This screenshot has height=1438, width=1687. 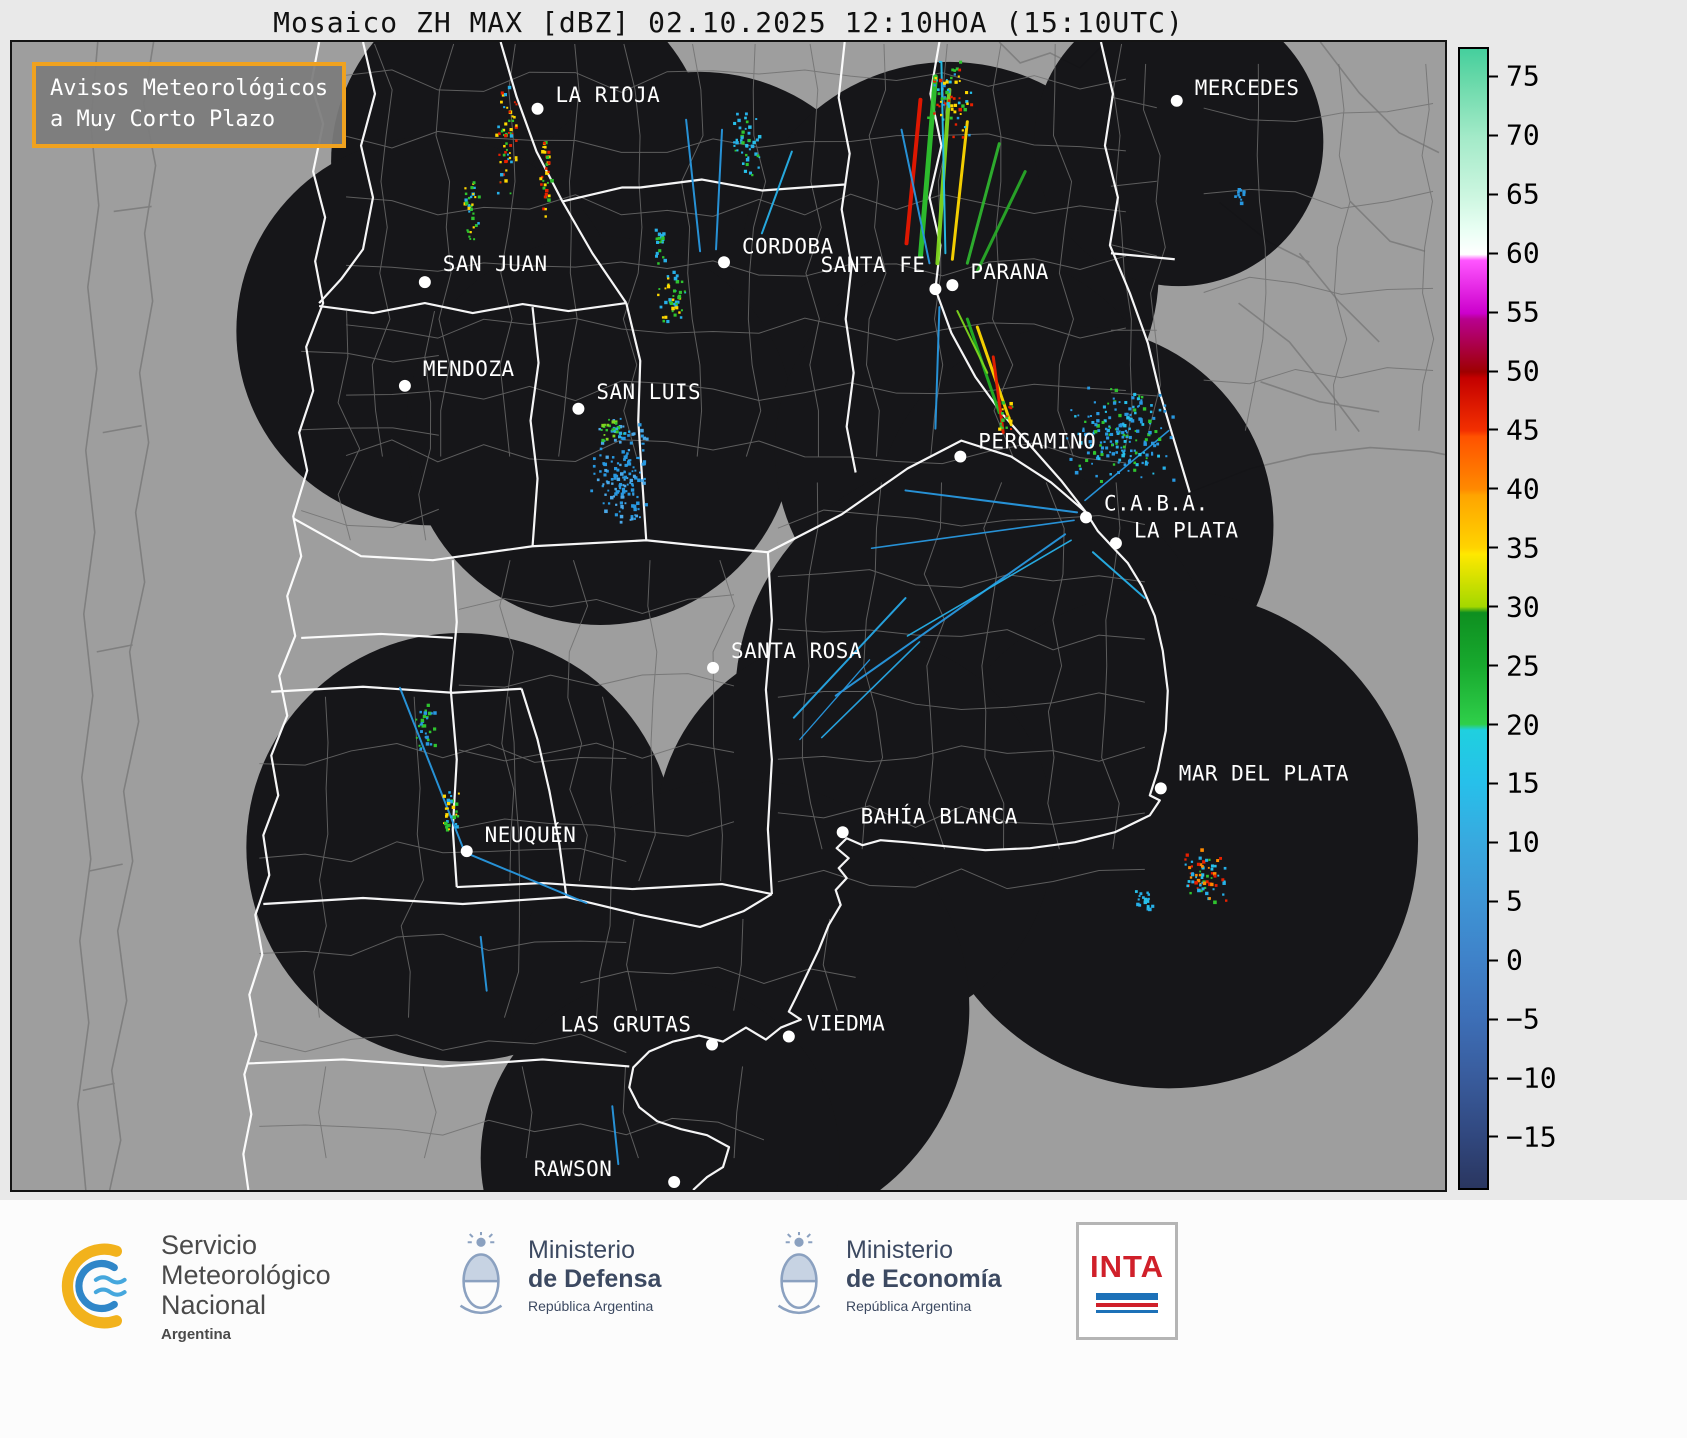 I want to click on colorbar-tick: 20, so click(x=1514, y=724).